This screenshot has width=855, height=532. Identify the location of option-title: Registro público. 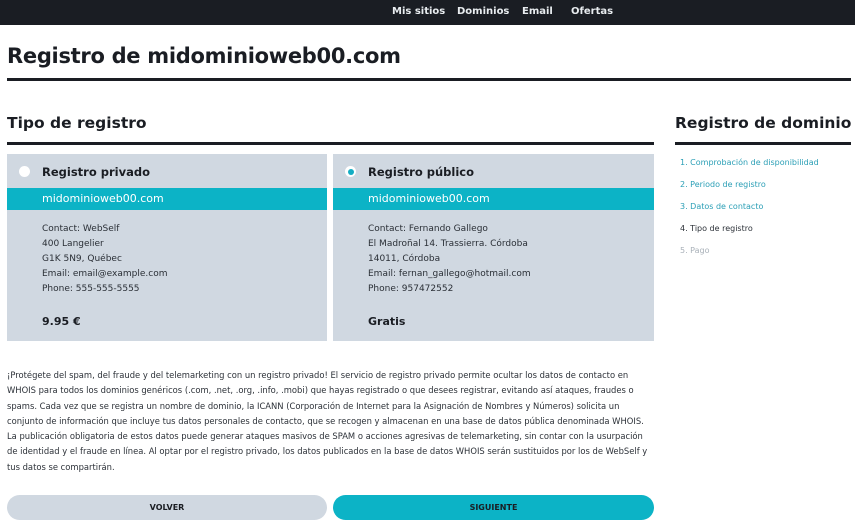
(421, 172).